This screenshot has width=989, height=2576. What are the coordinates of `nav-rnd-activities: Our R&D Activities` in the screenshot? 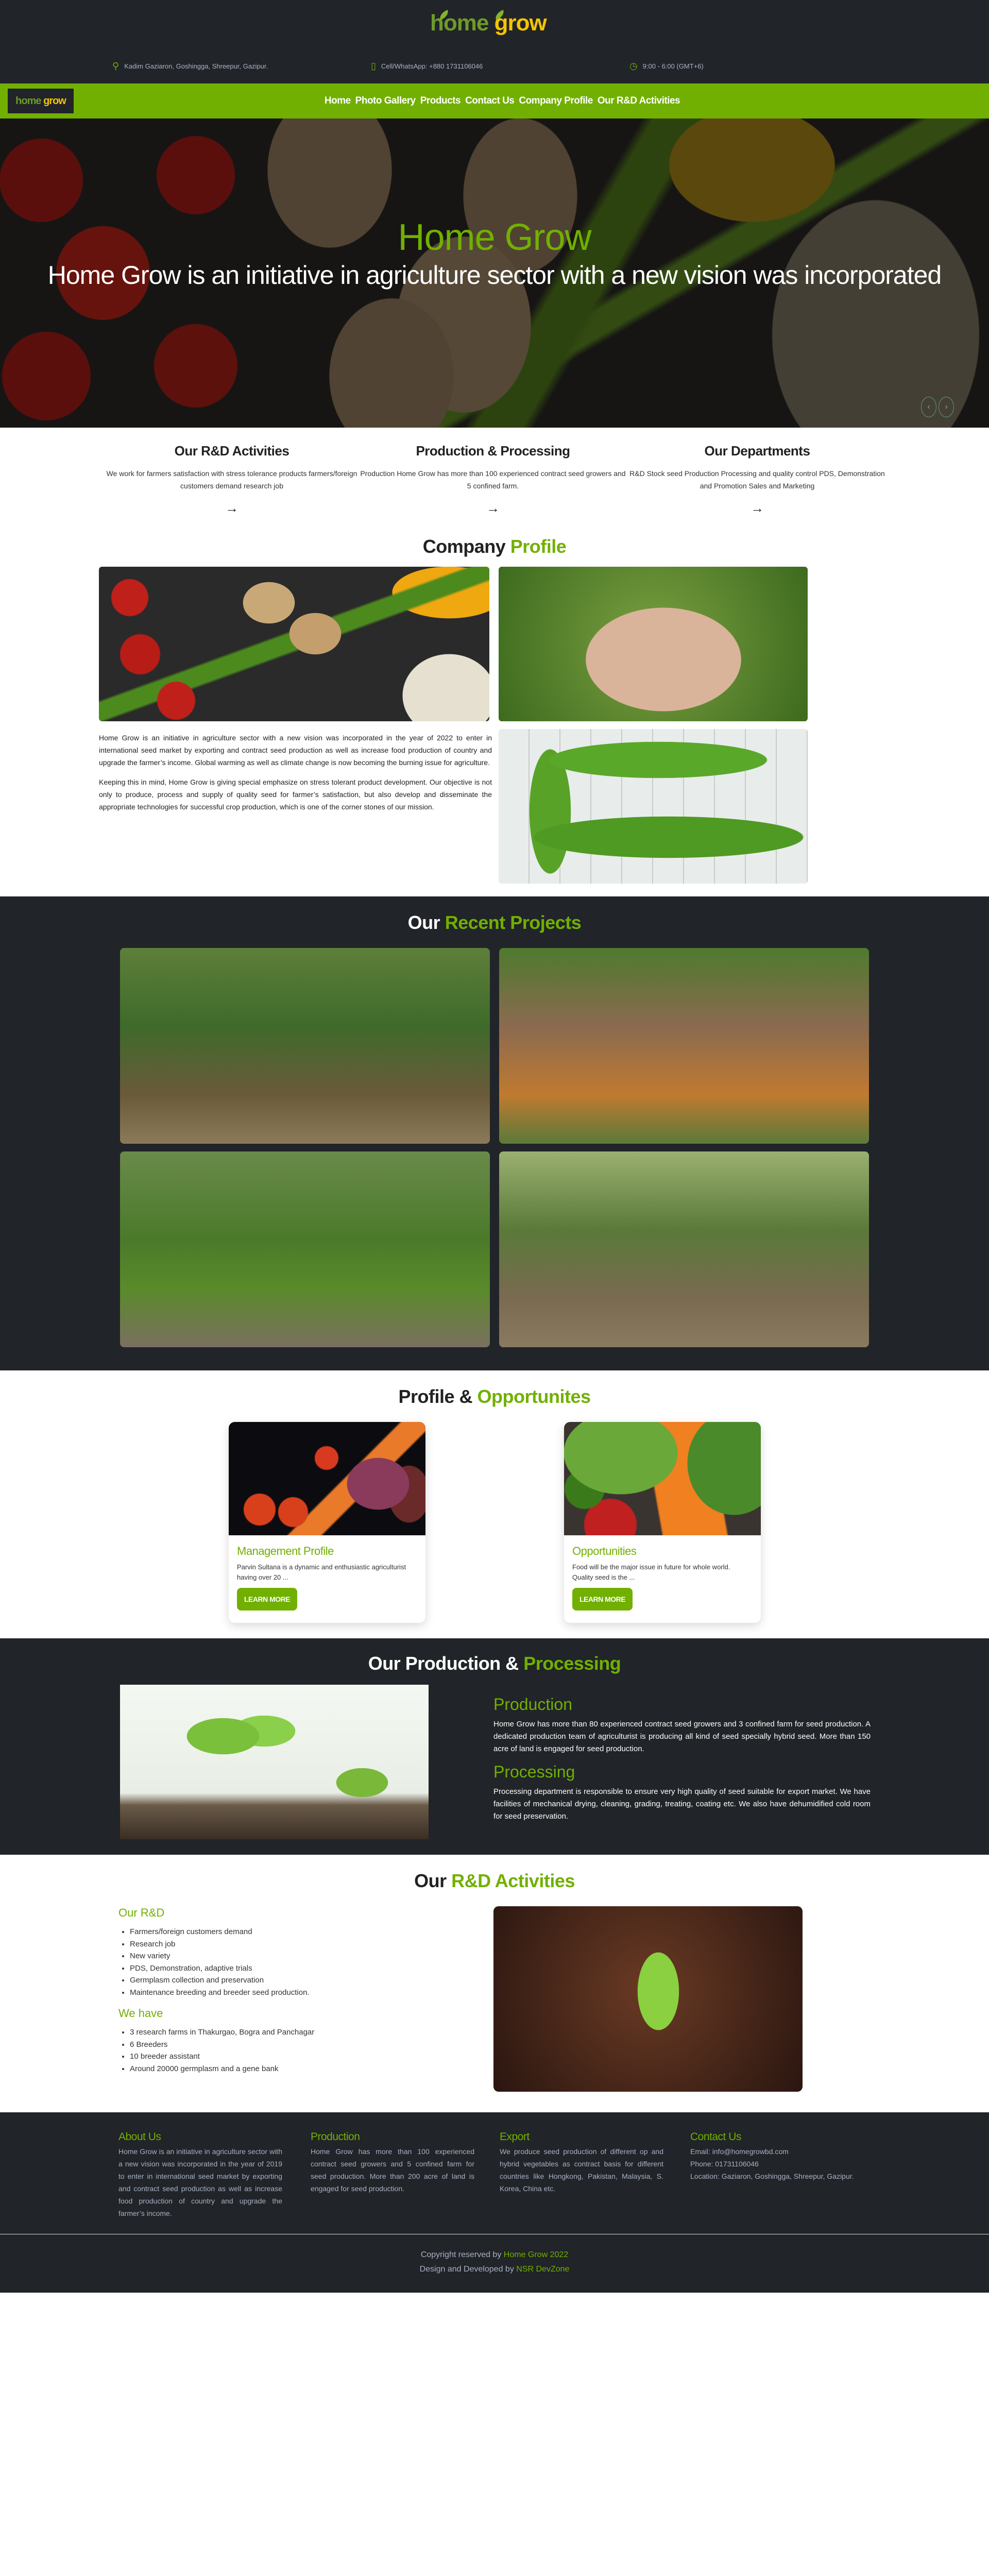 It's located at (639, 101).